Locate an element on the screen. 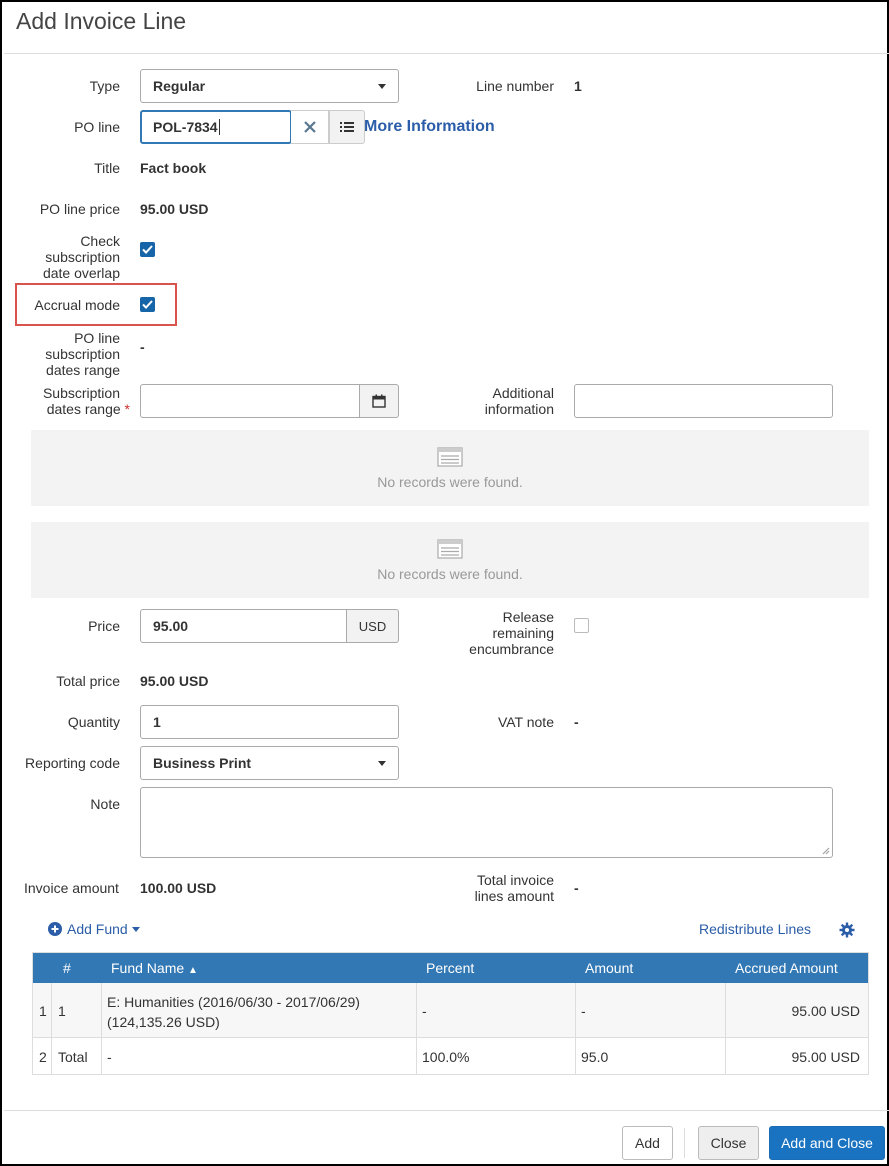 Image resolution: width=889 pixels, height=1166 pixels. po-line-price-value: 95.00 USD is located at coordinates (174, 209).